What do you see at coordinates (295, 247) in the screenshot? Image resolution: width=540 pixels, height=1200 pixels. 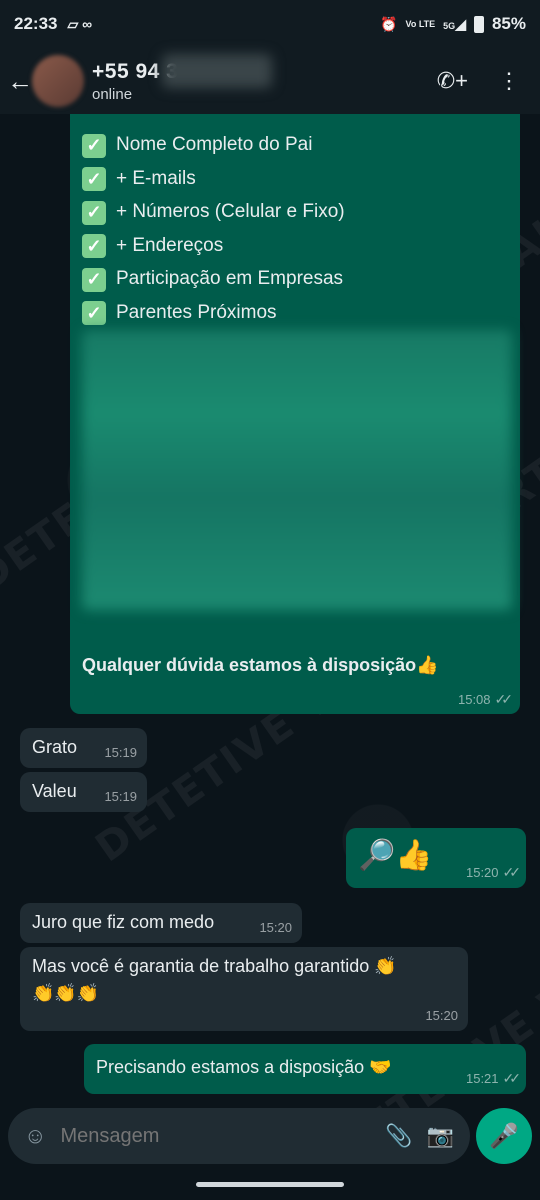 I see `checklist-item: ✓ + Endereços` at bounding box center [295, 247].